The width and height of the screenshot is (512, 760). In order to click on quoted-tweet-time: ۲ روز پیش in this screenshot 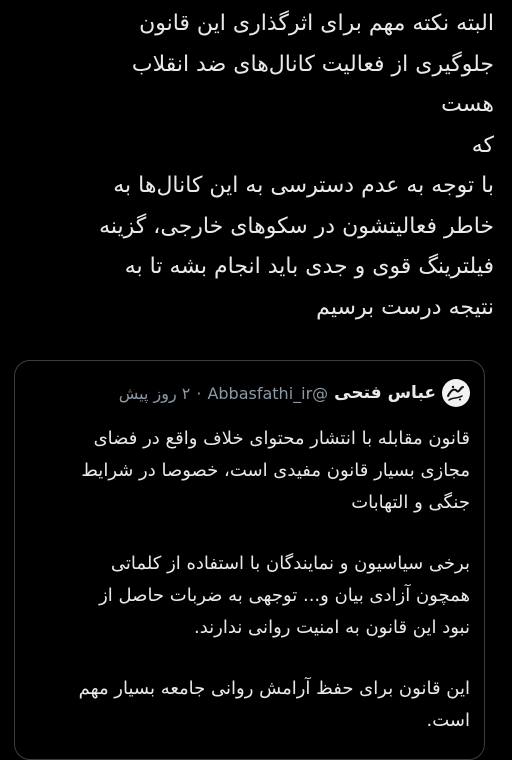, I will do `click(155, 393)`.